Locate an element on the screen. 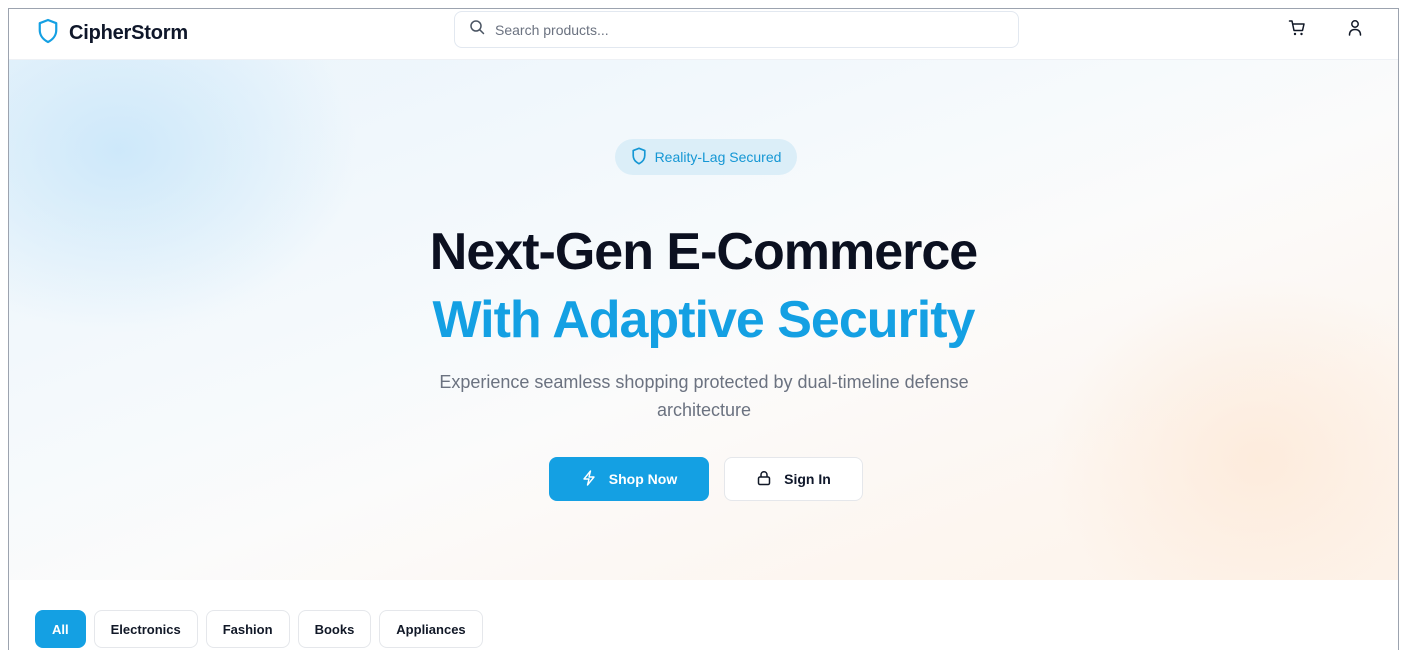 Image resolution: width=1407 pixels, height=650 pixels. sign-in-button: Sign In is located at coordinates (793, 479).